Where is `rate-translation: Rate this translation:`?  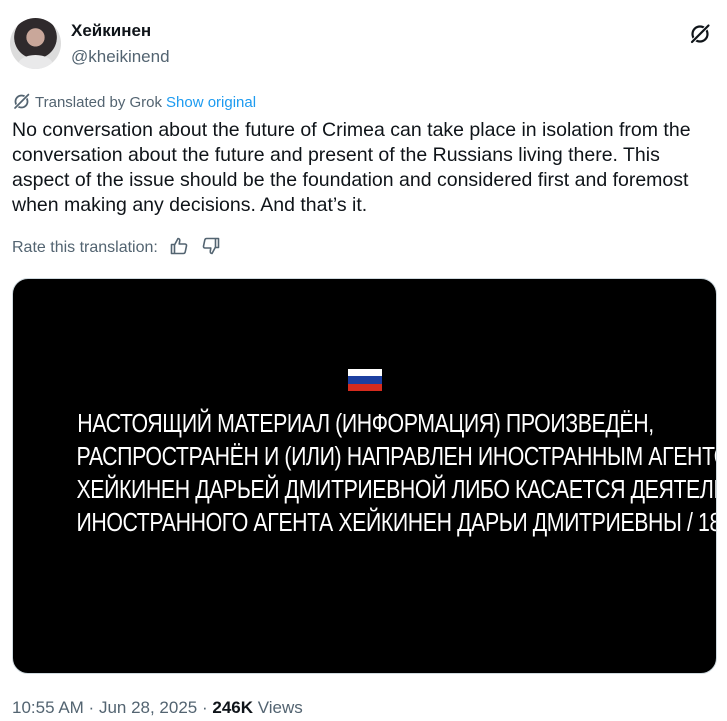
rate-translation: Rate this translation: is located at coordinates (116, 246).